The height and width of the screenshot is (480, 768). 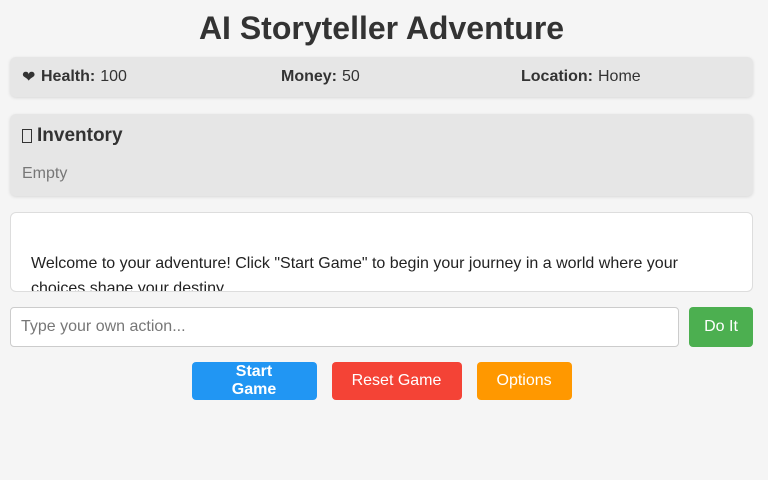 I want to click on location-label: Location:, so click(x=557, y=76).